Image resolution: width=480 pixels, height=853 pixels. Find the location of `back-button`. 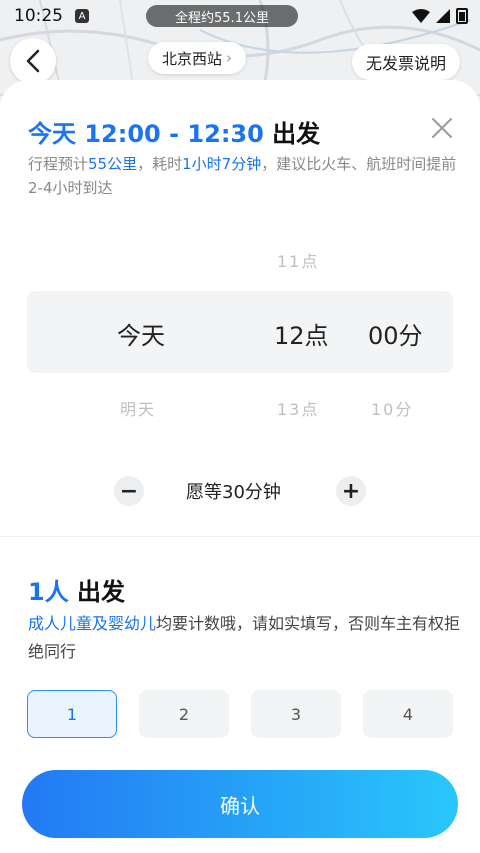

back-button is located at coordinates (33, 61).